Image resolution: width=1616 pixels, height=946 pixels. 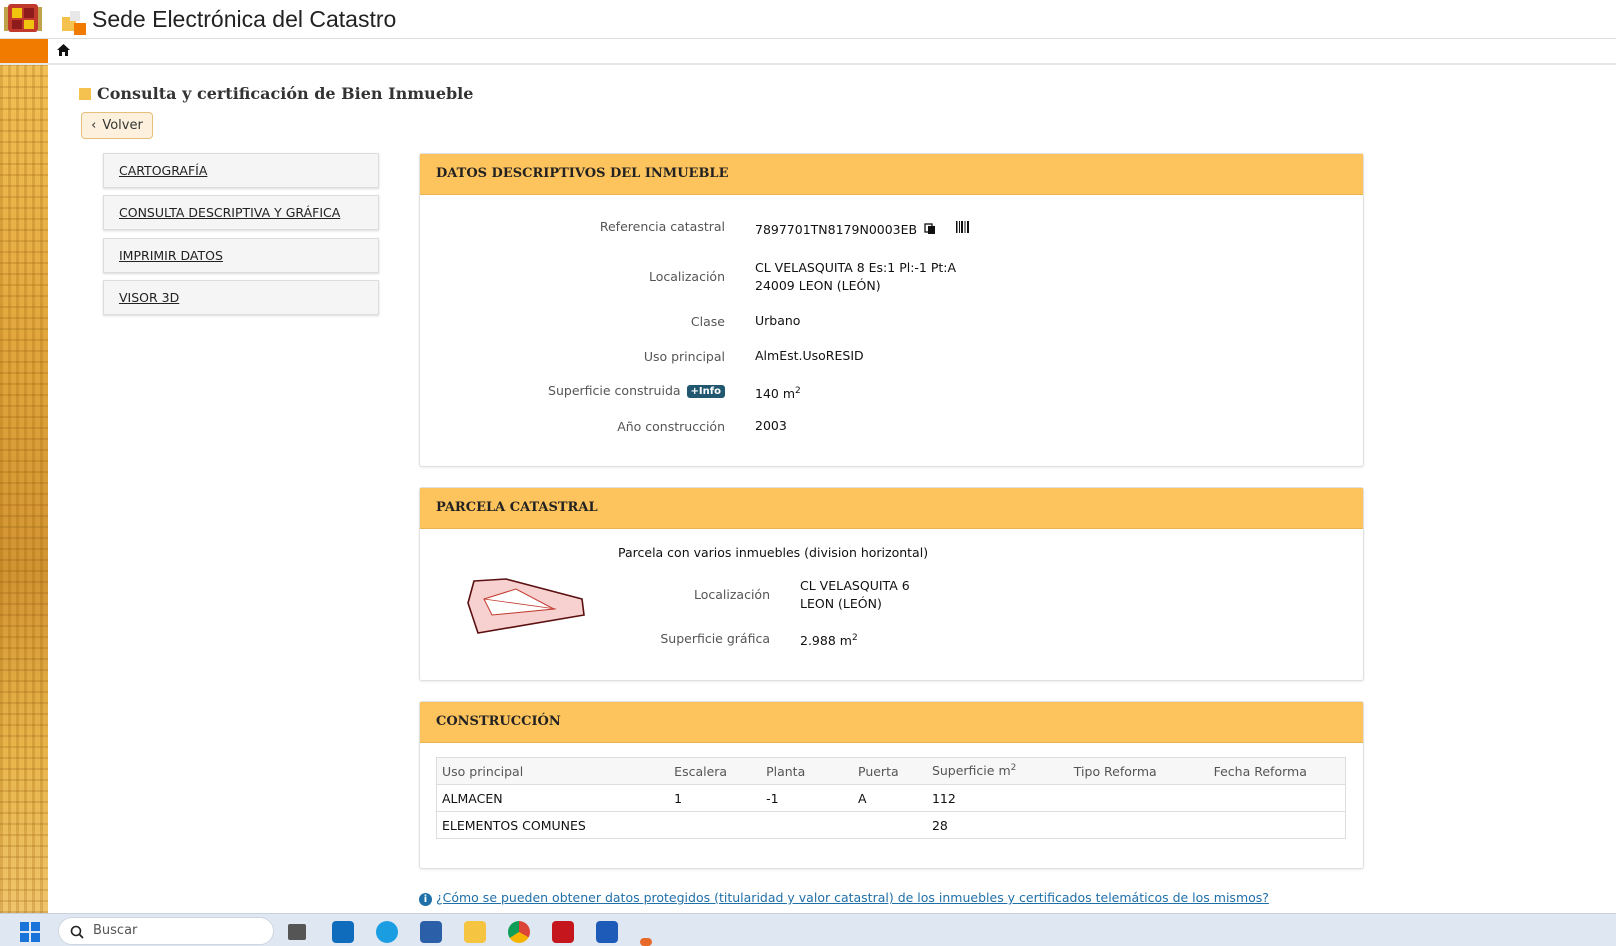 I want to click on superficie-construida-value: 140 m2, so click(x=778, y=394).